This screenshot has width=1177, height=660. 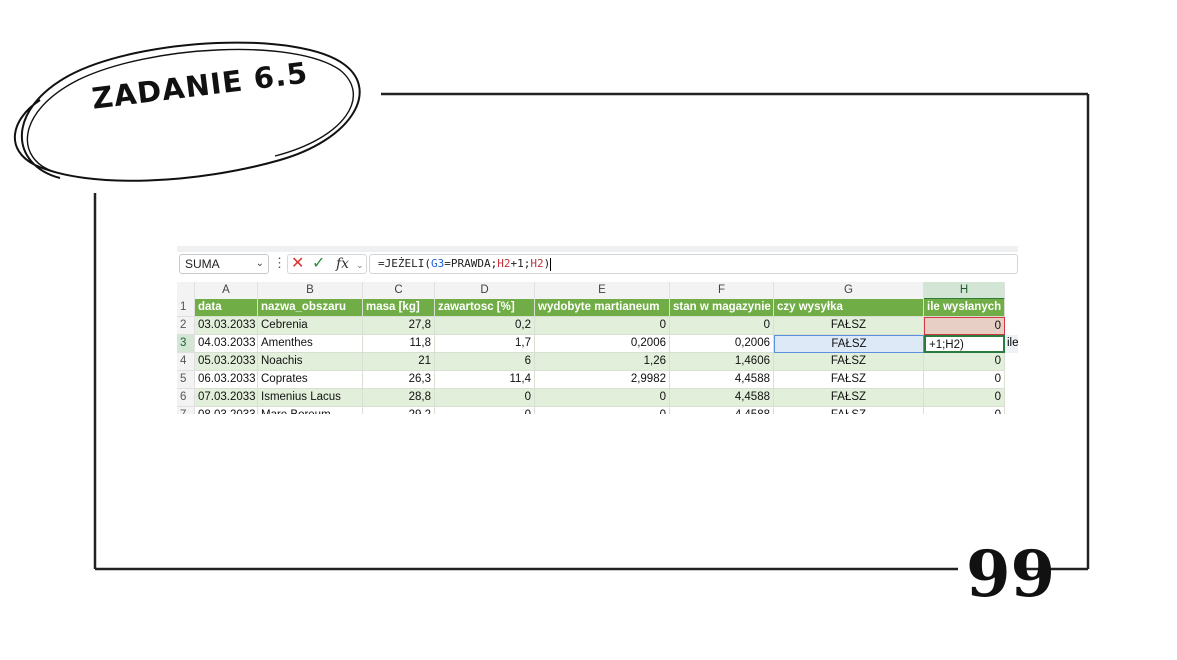 I want to click on table-cell: 1,4606, so click(x=722, y=362).